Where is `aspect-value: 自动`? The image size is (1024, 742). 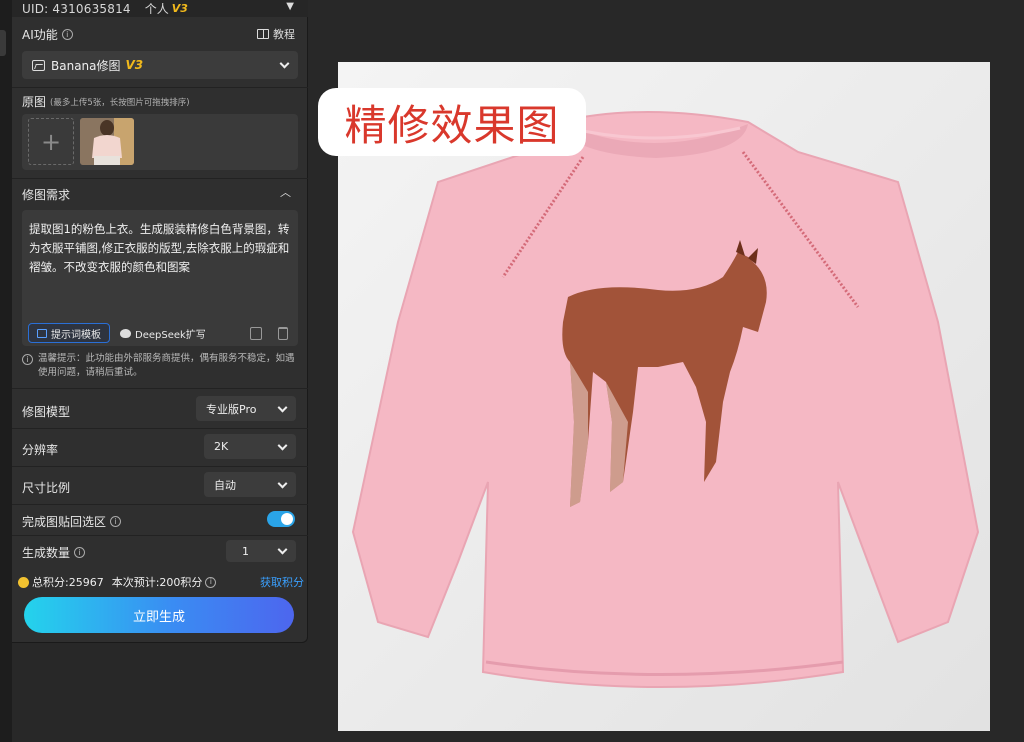 aspect-value: 自动 is located at coordinates (225, 485).